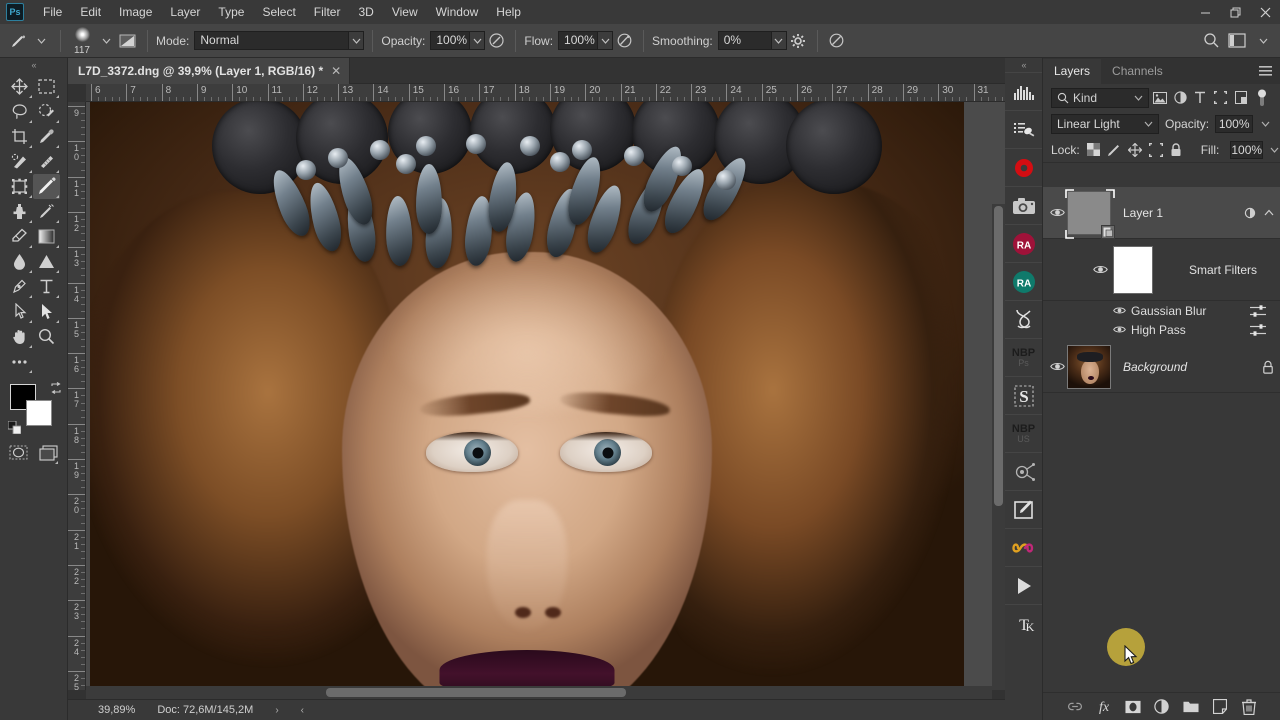 This screenshot has height=720, width=1280. What do you see at coordinates (1023, 243) in the screenshot?
I see `ra-crimson-panel-icon: RA` at bounding box center [1023, 243].